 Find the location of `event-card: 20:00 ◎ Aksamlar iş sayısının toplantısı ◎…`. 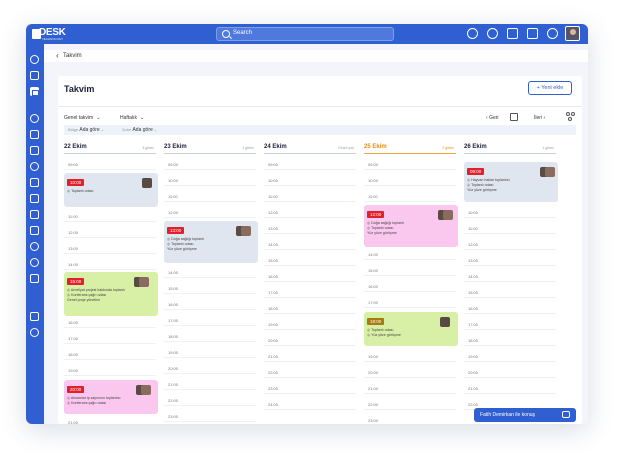

event-card: 20:00 ◎ Aksamlar iş sayısının toplantısı ◎… is located at coordinates (111, 397).